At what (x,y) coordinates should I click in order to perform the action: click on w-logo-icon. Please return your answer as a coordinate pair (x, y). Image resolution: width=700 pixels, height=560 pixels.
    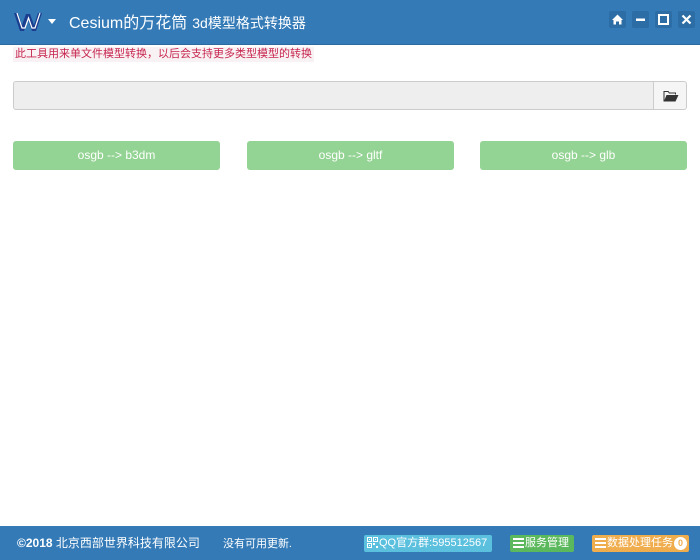
    Looking at the image, I should click on (28, 22).